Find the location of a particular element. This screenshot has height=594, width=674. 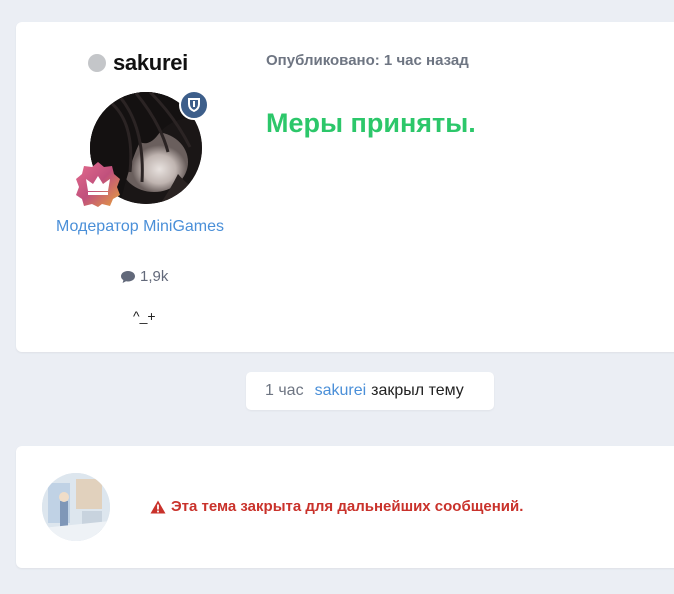

author-name-row: sakurei is located at coordinates (138, 63).